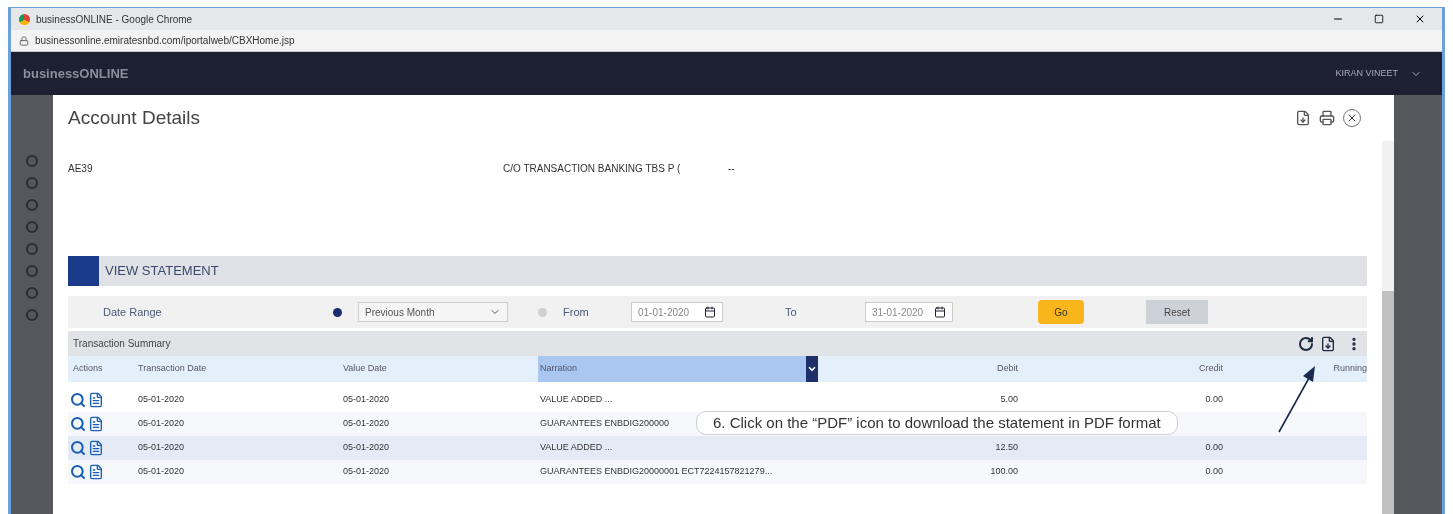  I want to click on table-cell: 5.00, so click(1009, 400).